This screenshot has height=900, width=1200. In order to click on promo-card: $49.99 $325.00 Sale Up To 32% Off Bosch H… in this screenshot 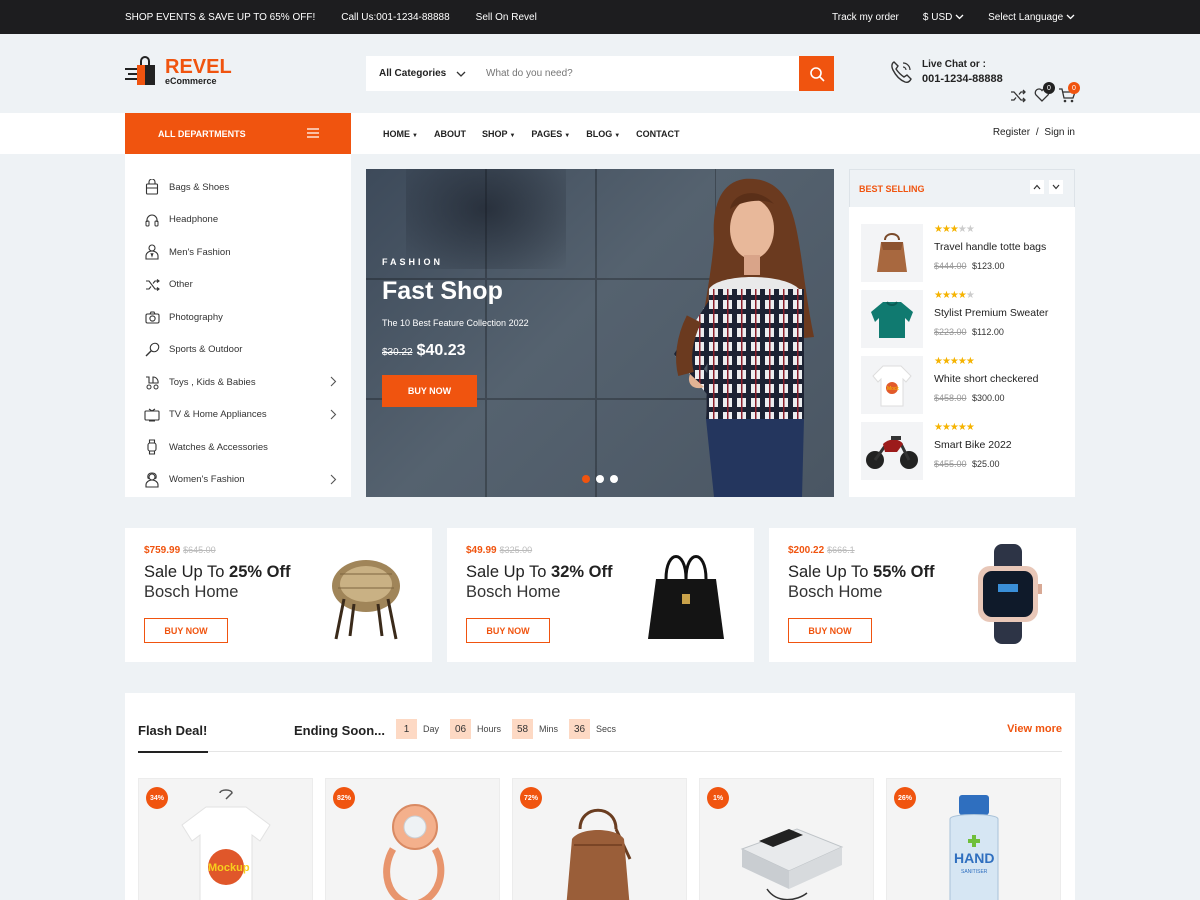, I will do `click(600, 595)`.